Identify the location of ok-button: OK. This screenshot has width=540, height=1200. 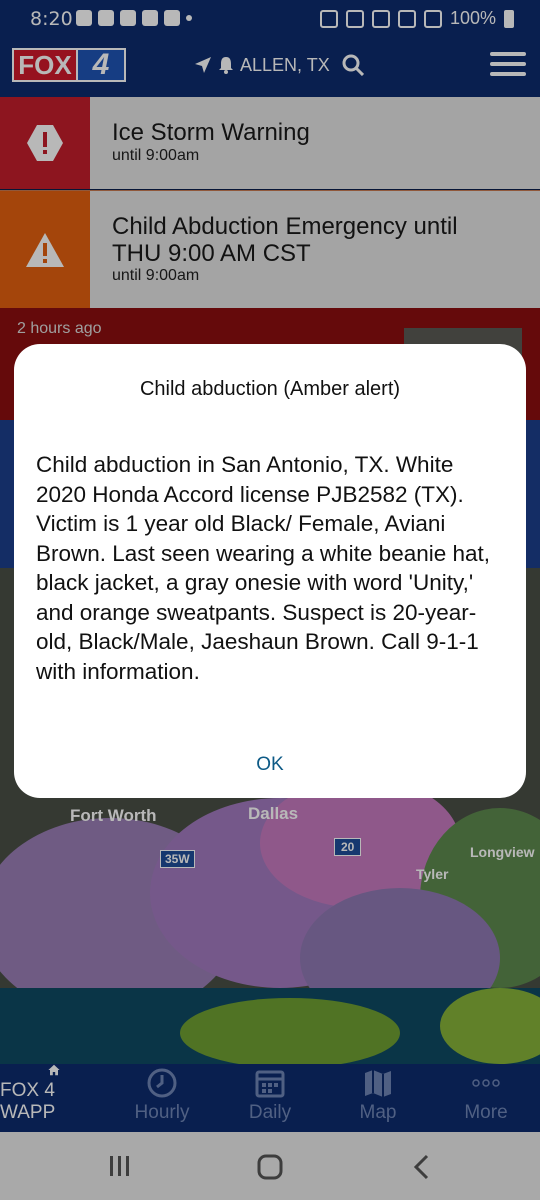
(270, 765).